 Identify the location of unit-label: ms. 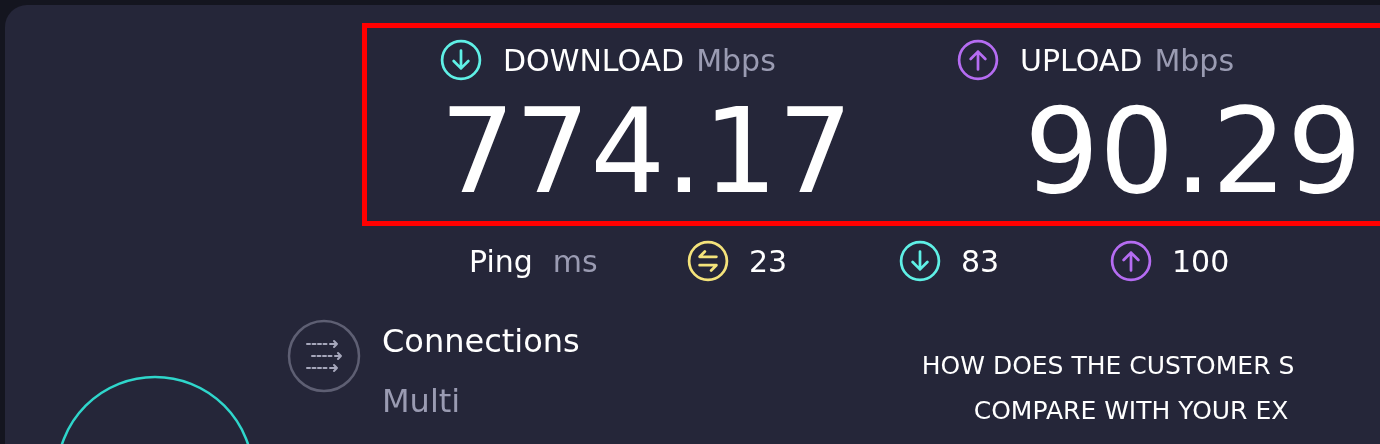
(575, 261).